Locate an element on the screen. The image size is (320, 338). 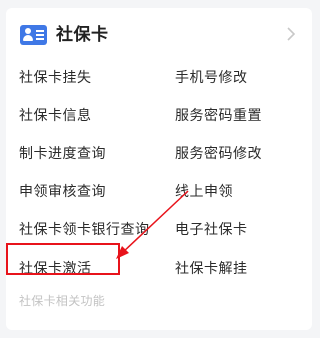
related-functions-label: 社保卡相关功能 is located at coordinates (62, 301).